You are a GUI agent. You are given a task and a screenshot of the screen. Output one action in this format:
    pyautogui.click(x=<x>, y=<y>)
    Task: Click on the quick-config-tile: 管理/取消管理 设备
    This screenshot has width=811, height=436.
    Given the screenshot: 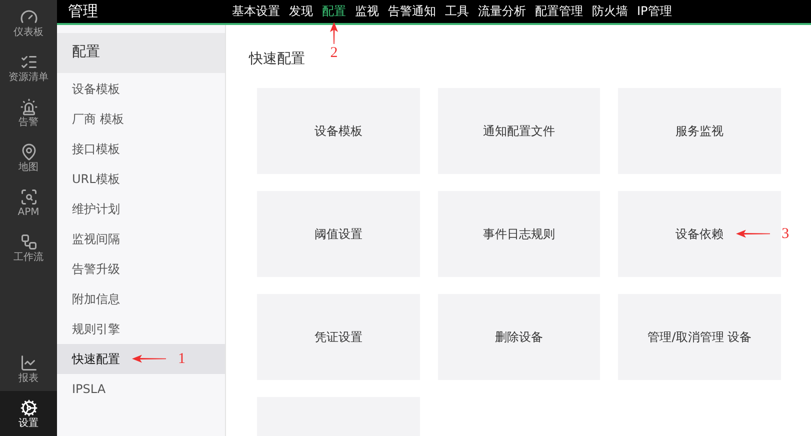 What is the action you would take?
    pyautogui.click(x=699, y=337)
    